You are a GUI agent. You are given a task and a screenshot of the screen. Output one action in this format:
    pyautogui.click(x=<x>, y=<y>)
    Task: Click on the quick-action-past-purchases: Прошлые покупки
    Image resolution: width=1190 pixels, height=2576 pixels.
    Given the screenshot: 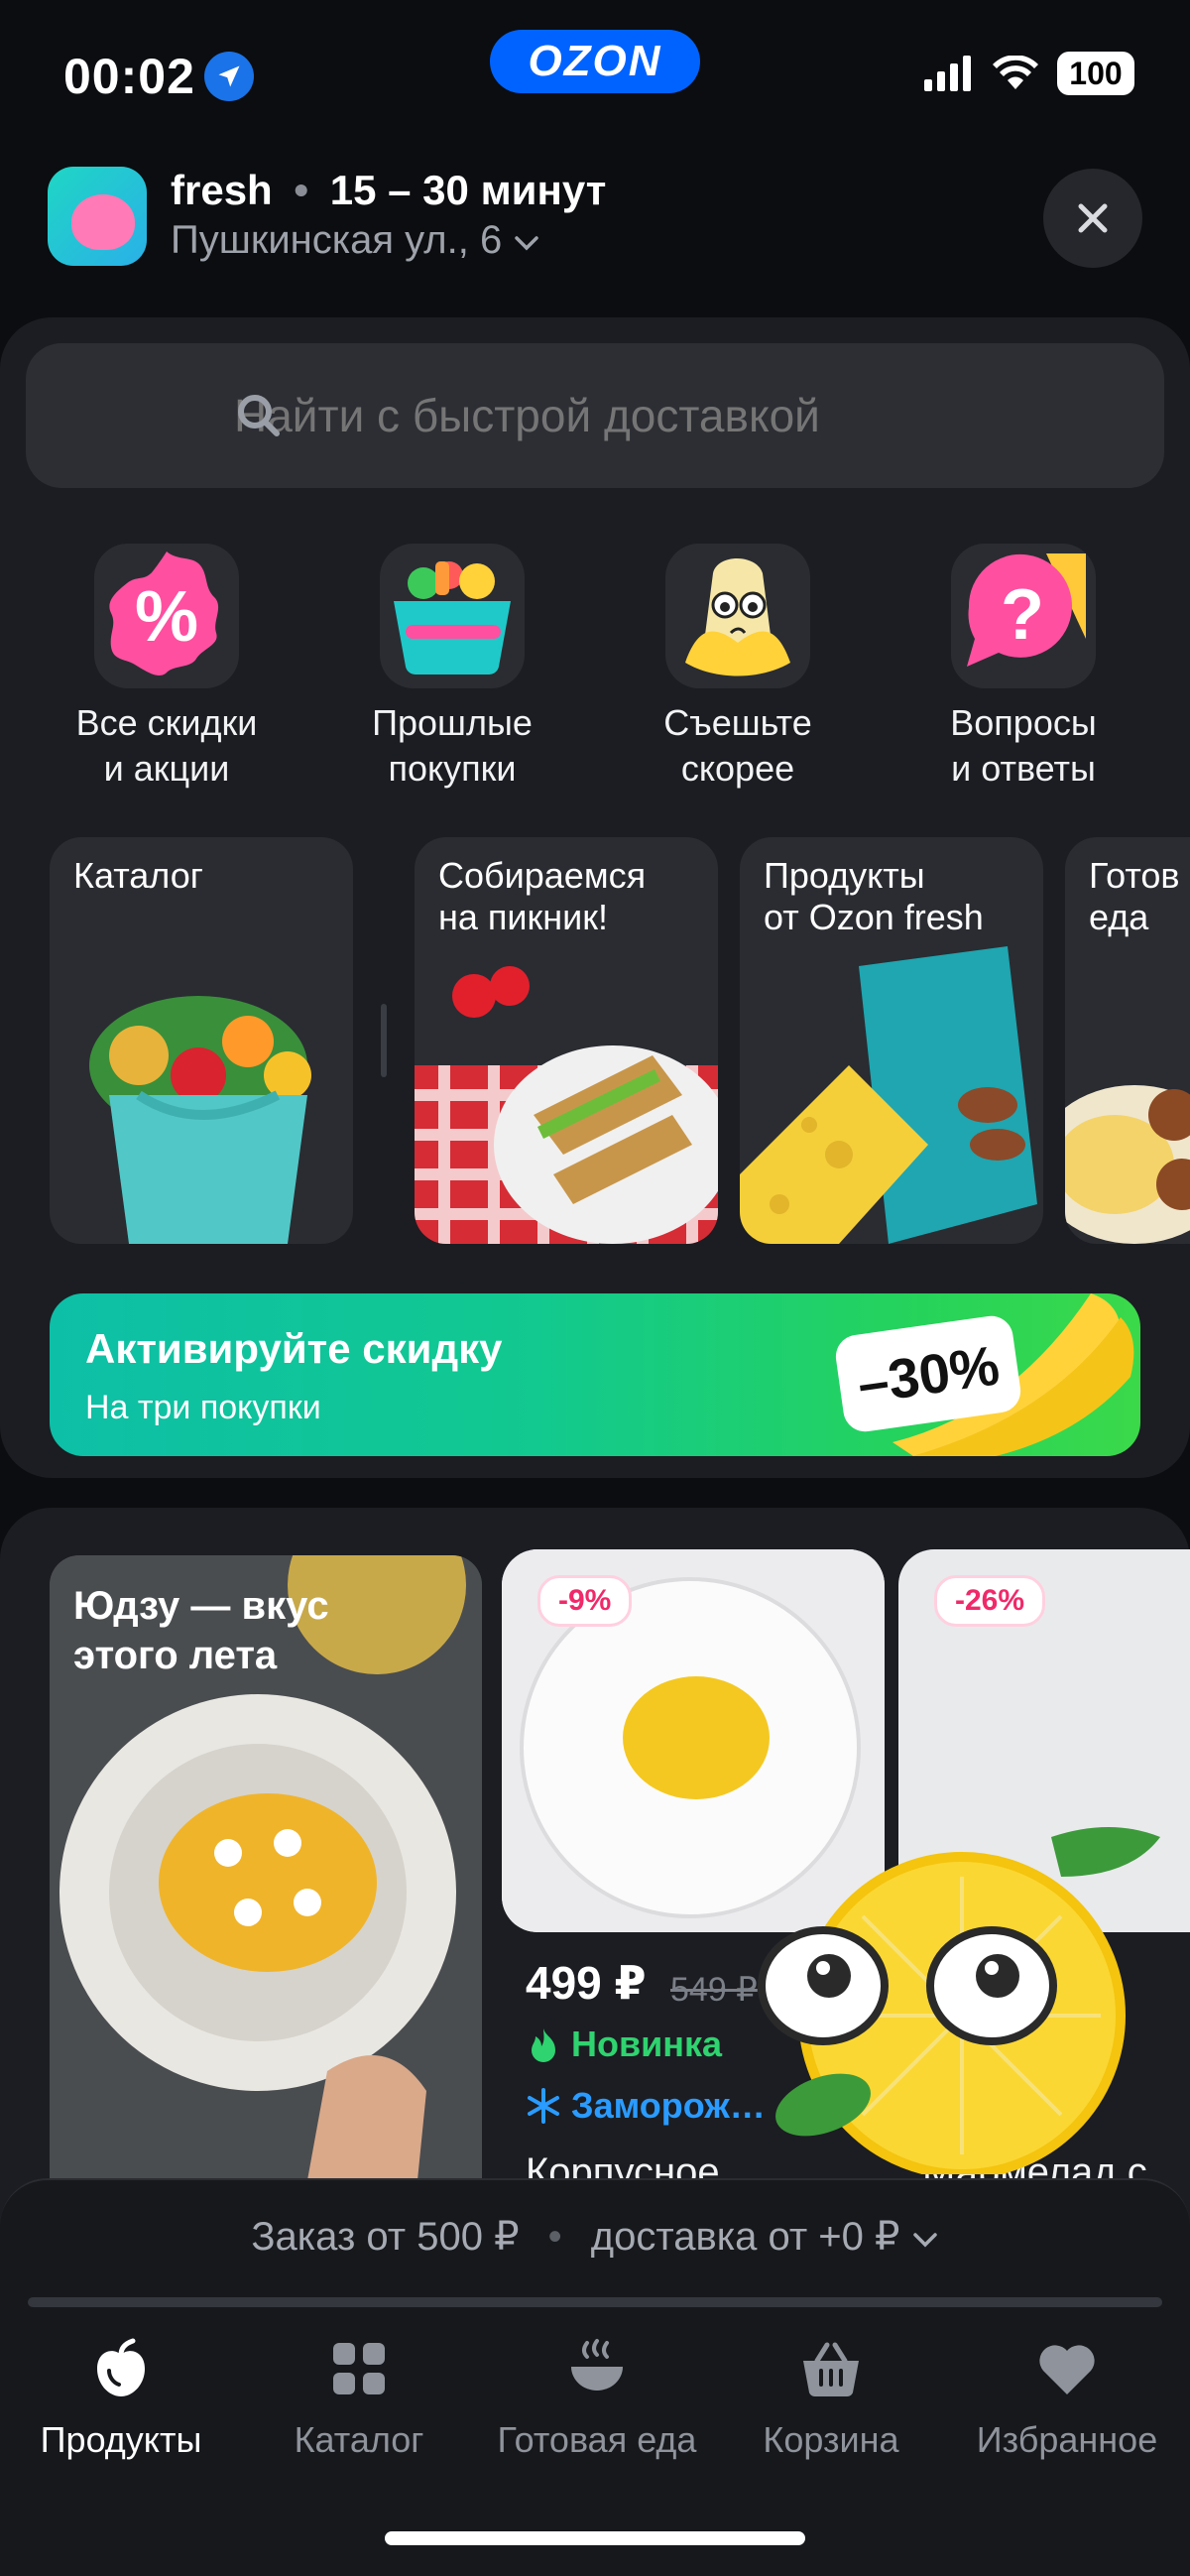 What is the action you would take?
    pyautogui.click(x=452, y=668)
    